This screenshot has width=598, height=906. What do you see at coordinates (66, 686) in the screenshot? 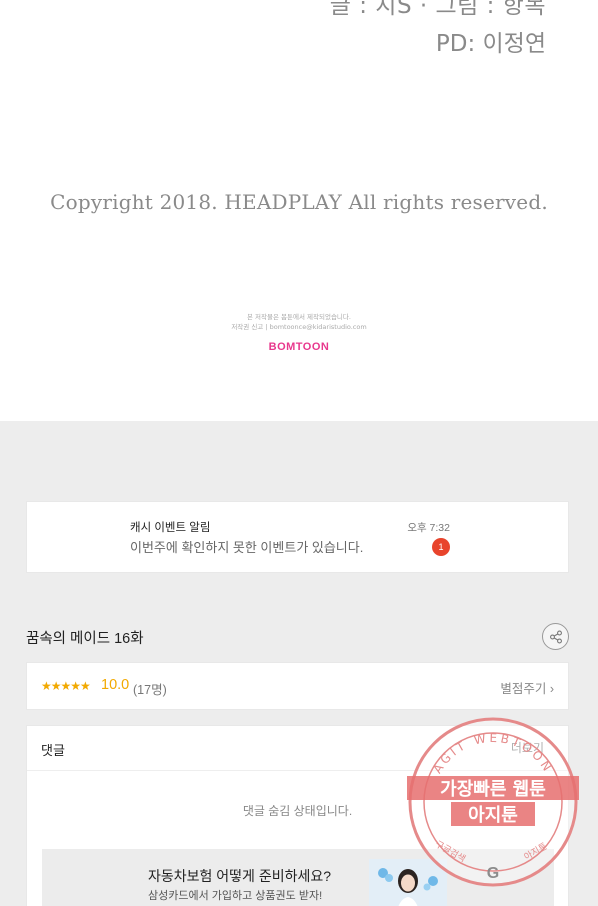
I see `rating-stars: ★★★★★` at bounding box center [66, 686].